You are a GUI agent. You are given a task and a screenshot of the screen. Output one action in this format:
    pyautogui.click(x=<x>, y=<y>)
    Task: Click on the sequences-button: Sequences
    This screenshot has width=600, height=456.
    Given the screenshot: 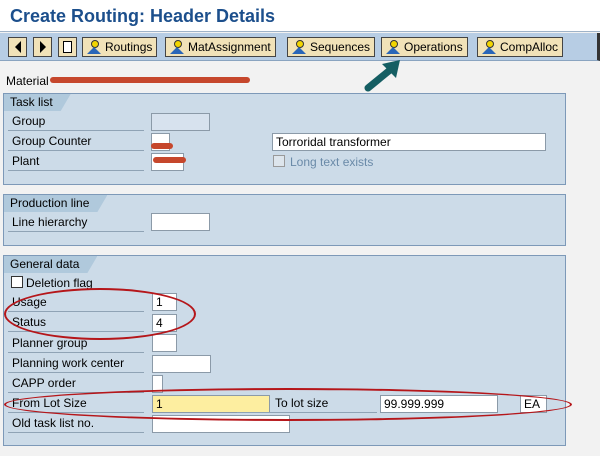 What is the action you would take?
    pyautogui.click(x=331, y=47)
    